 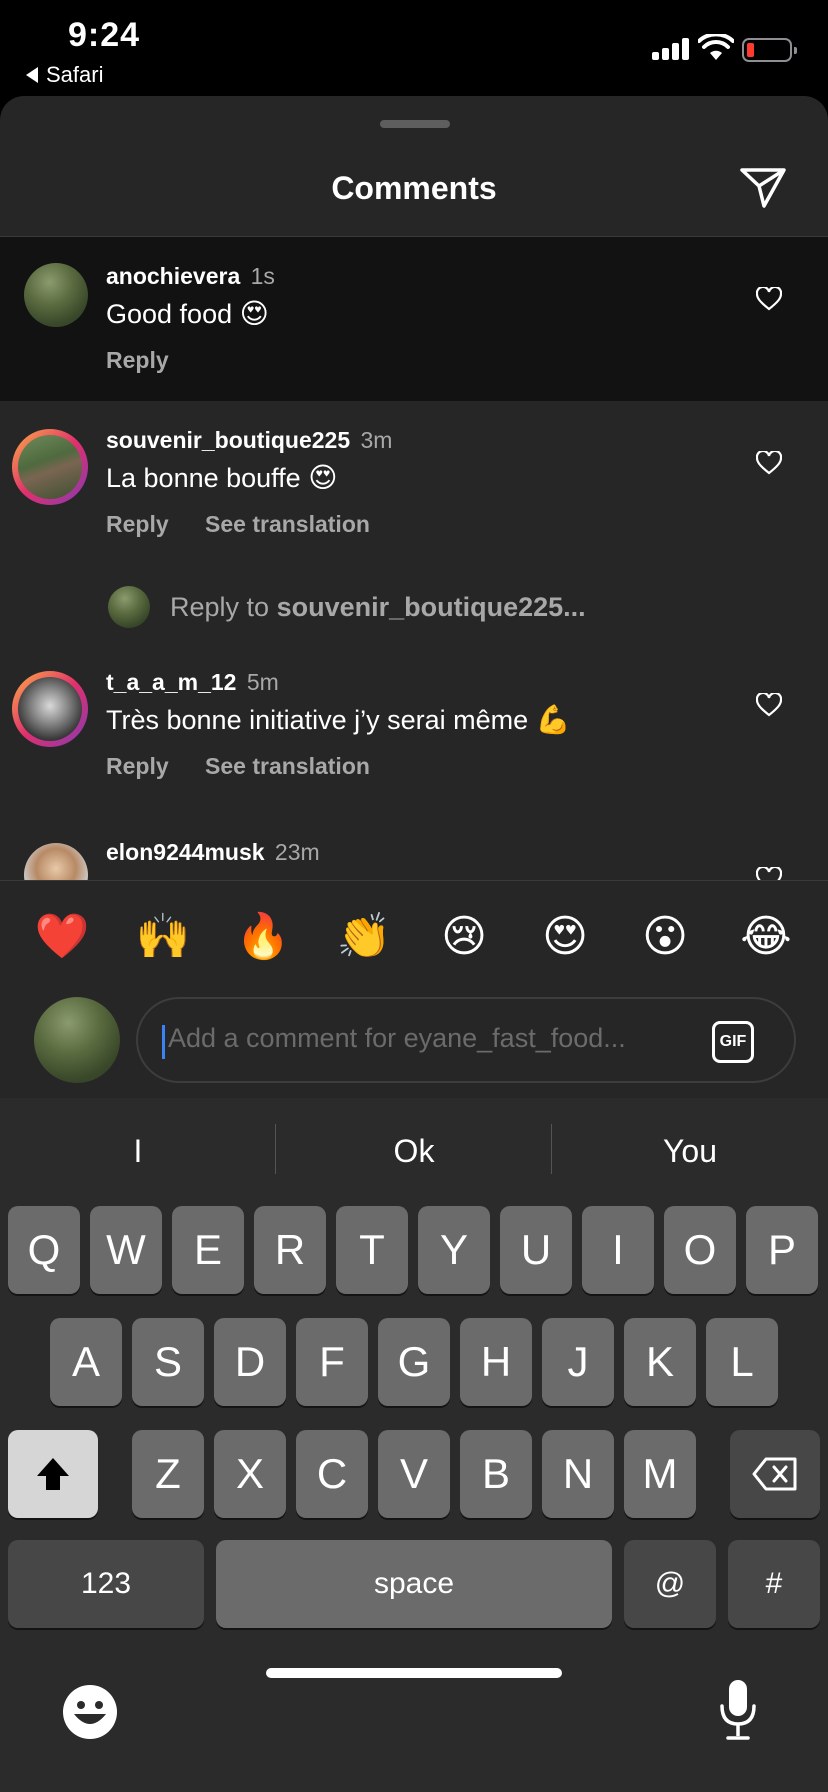 What do you see at coordinates (208, 1250) in the screenshot?
I see `key-e: E` at bounding box center [208, 1250].